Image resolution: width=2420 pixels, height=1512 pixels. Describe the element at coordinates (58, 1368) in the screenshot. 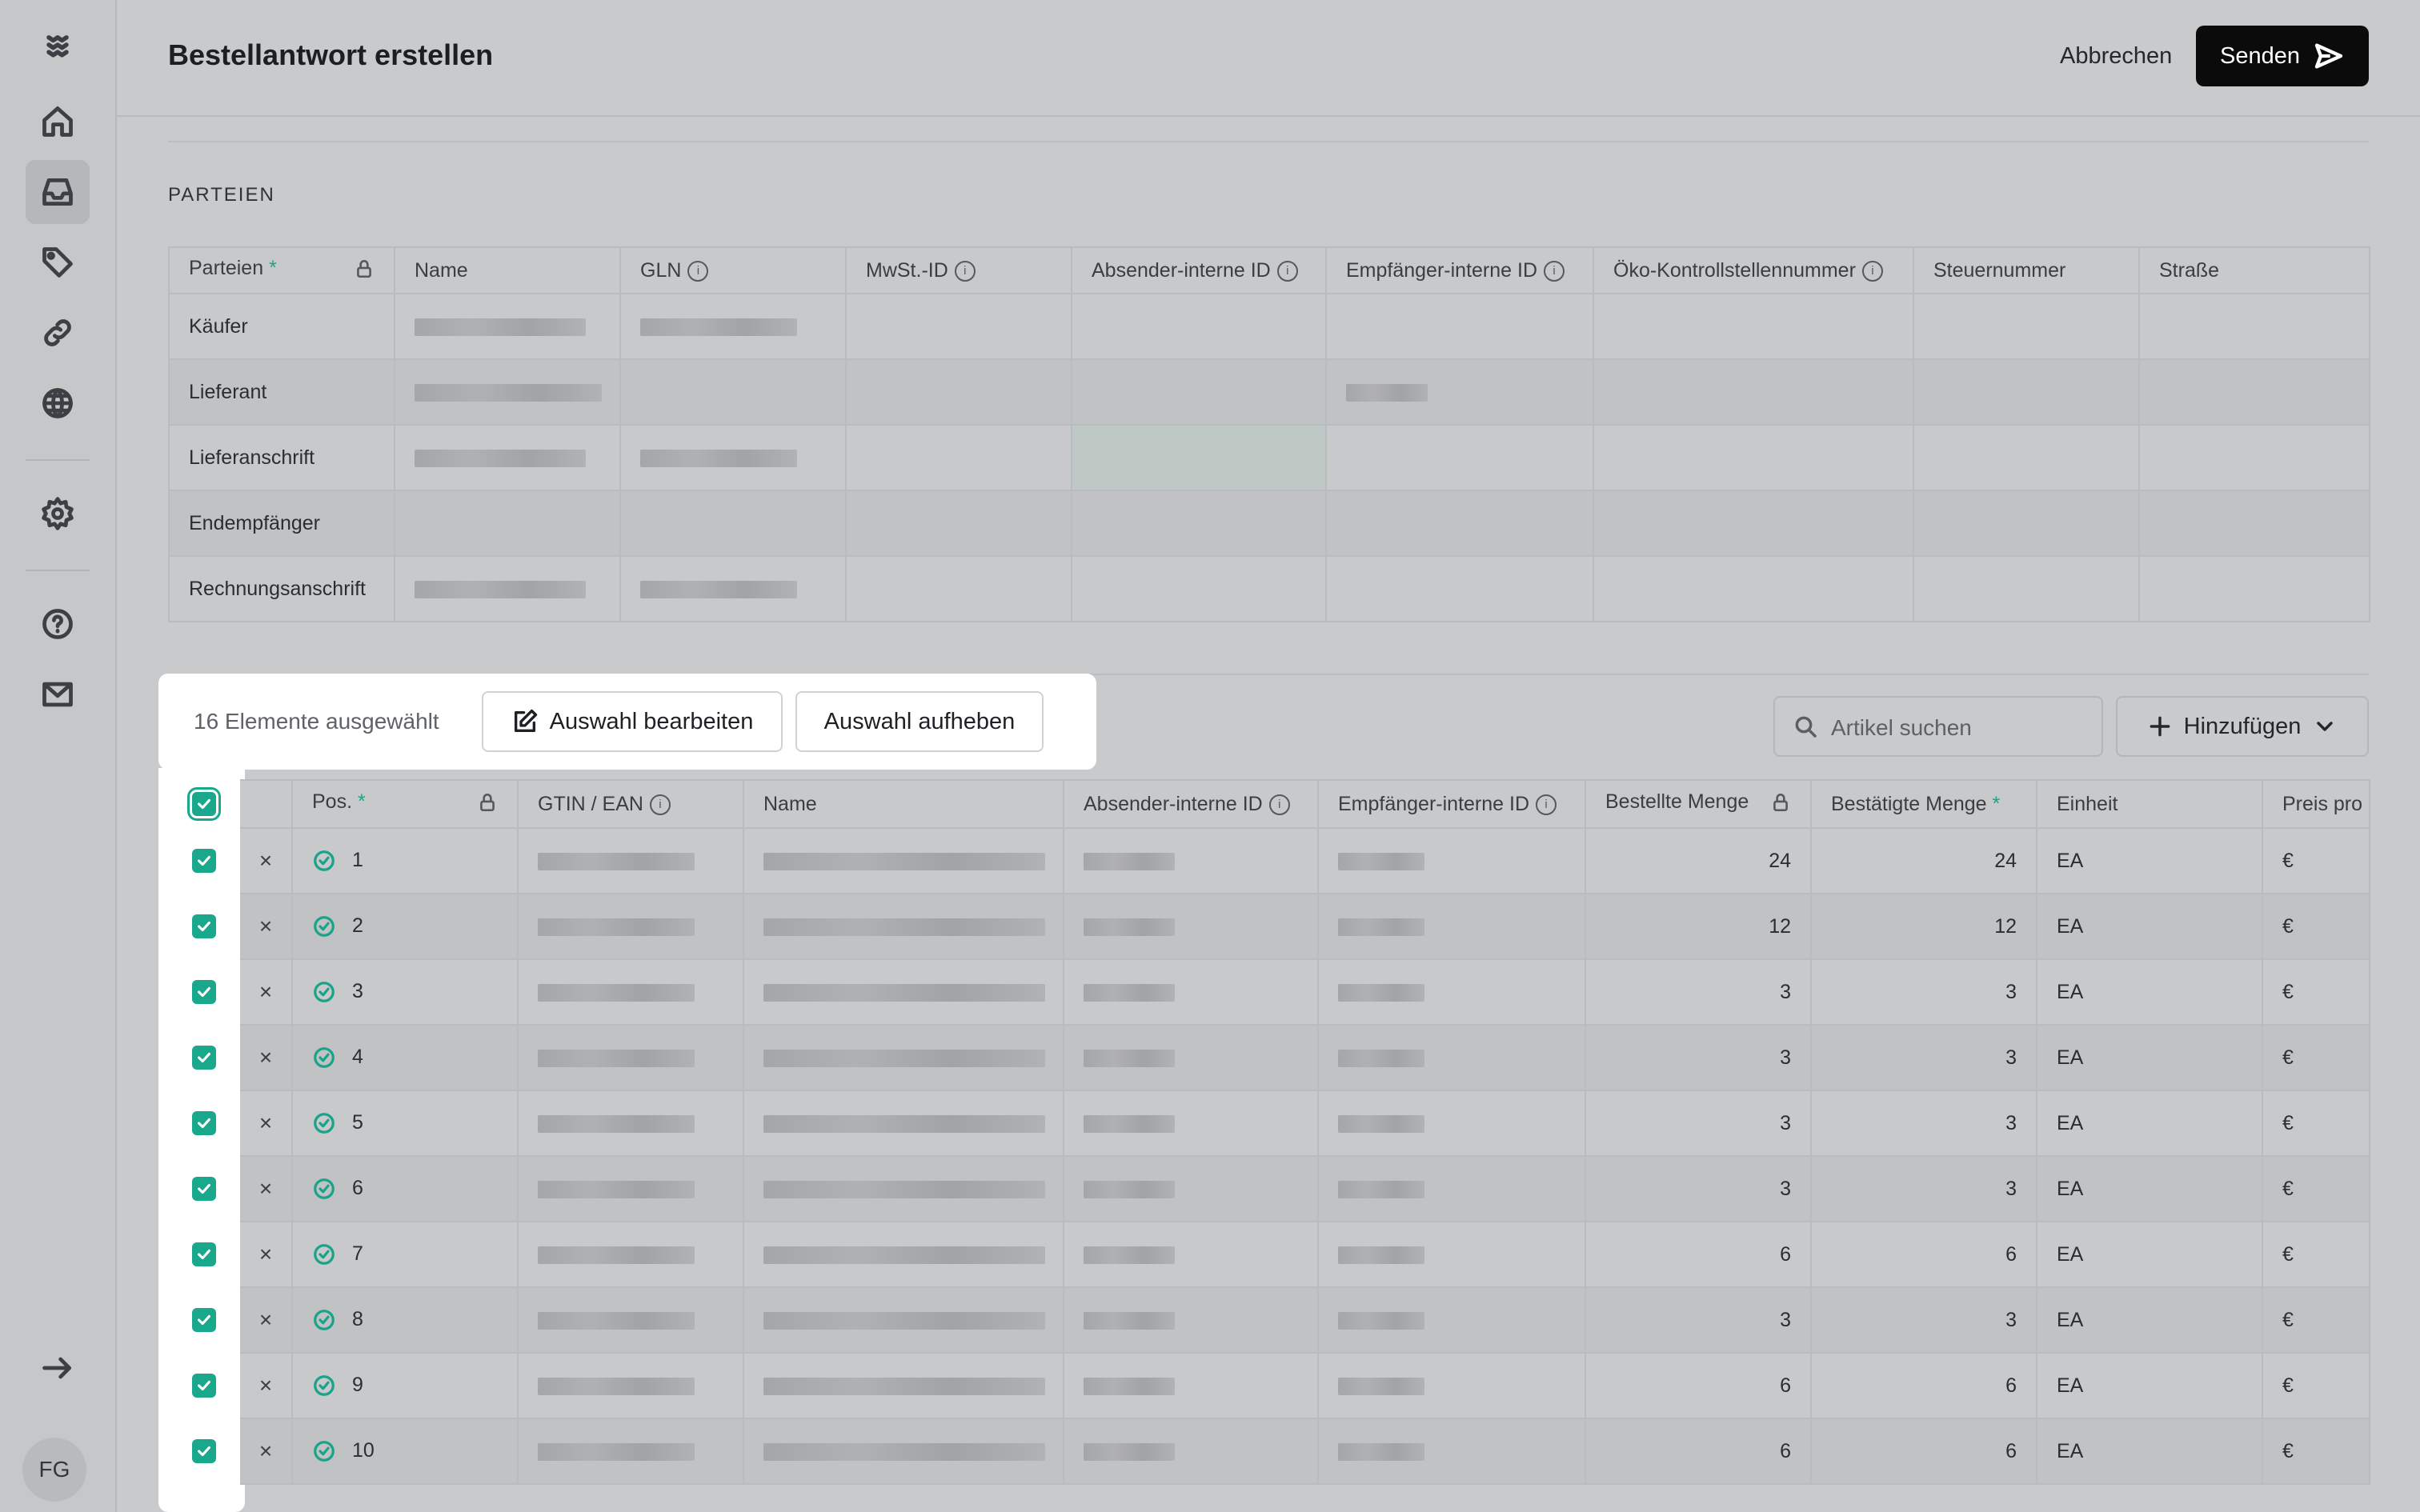

I see `arrow-right-icon` at that location.